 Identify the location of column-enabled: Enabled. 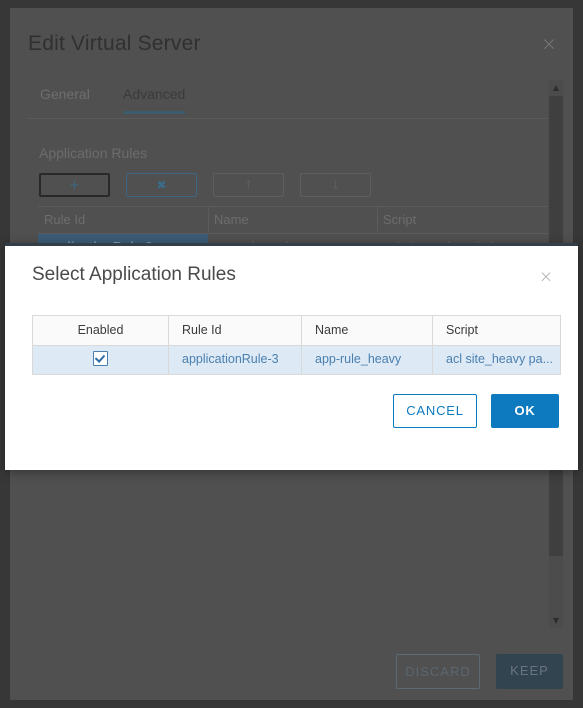
(100, 330).